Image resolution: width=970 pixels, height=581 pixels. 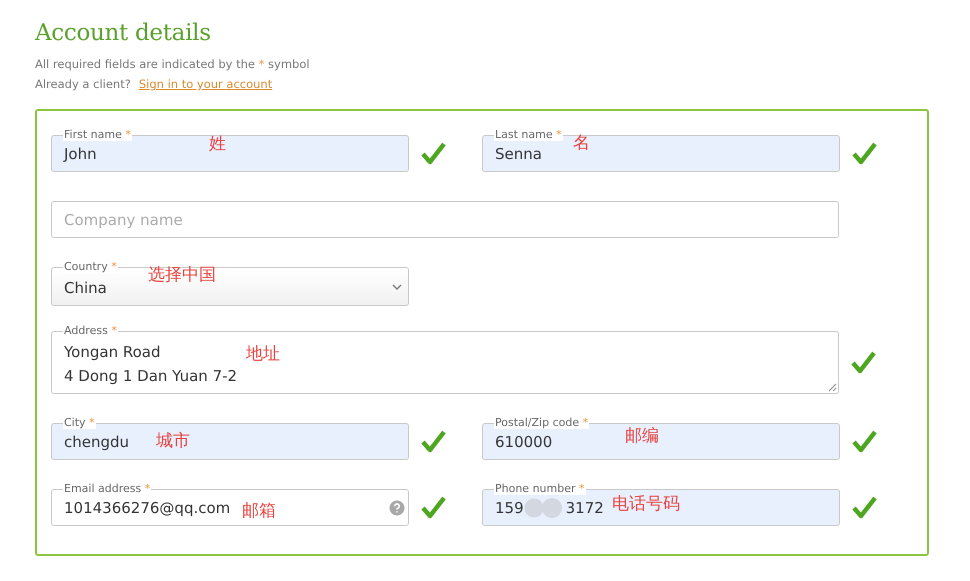 I want to click on field-label: Address *, so click(x=90, y=330).